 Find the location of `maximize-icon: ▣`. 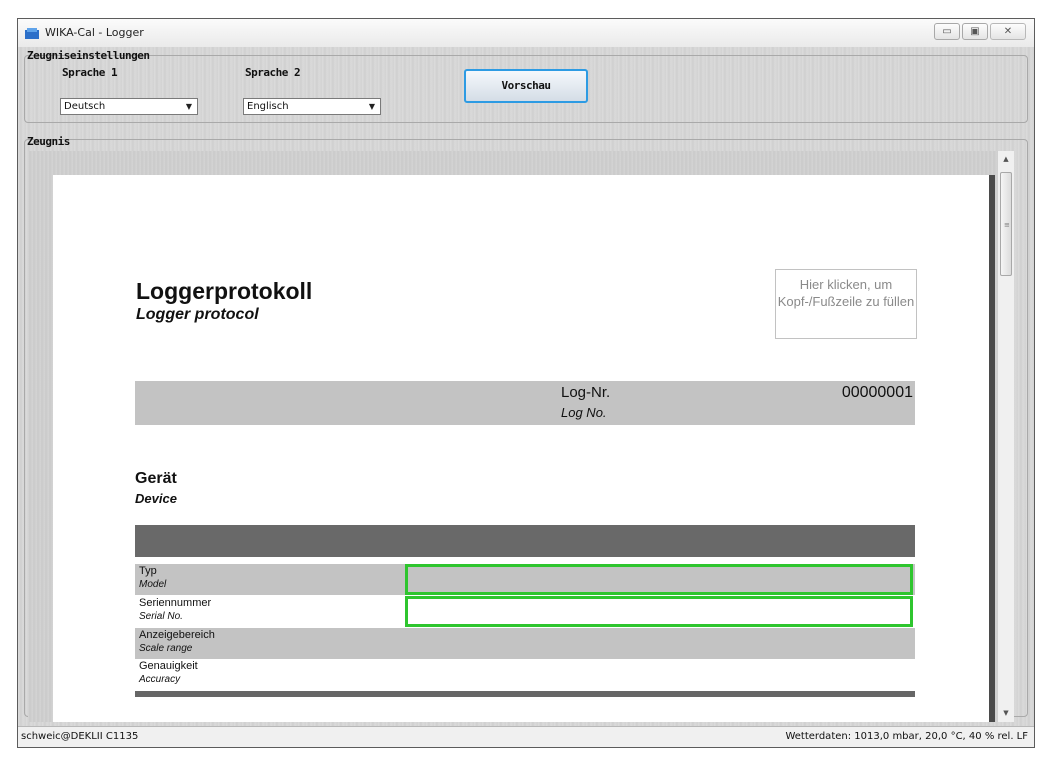

maximize-icon: ▣ is located at coordinates (975, 31).